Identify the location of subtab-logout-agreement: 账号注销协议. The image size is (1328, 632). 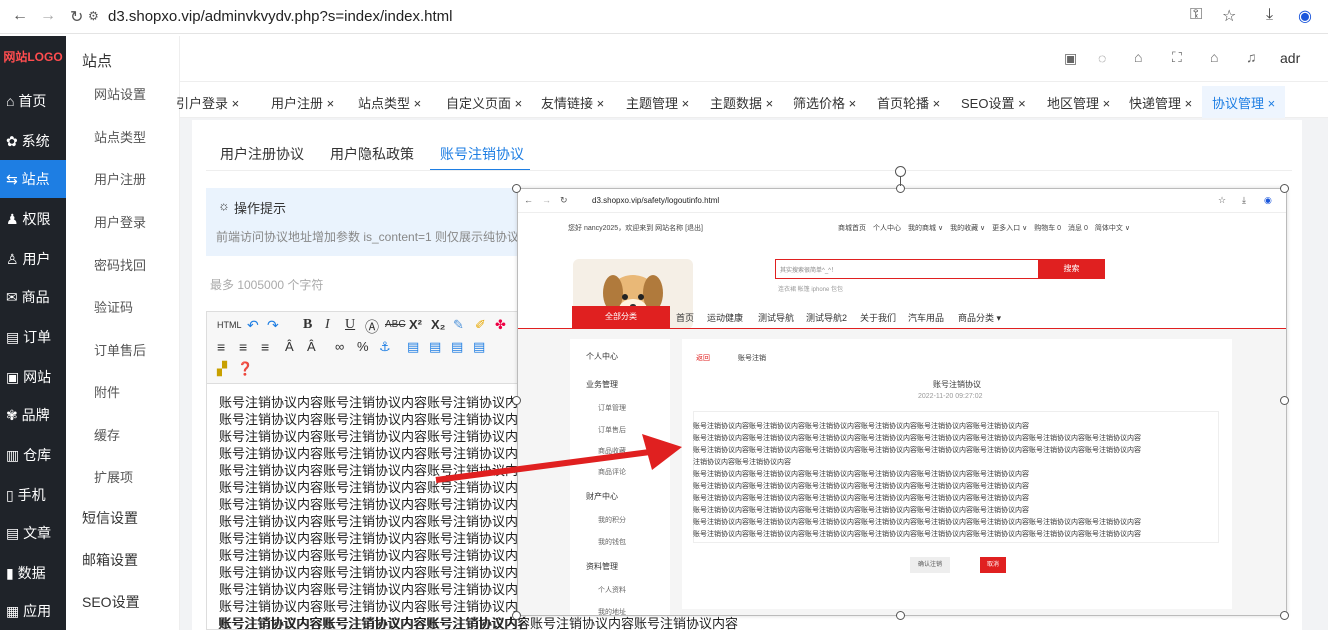
(482, 154).